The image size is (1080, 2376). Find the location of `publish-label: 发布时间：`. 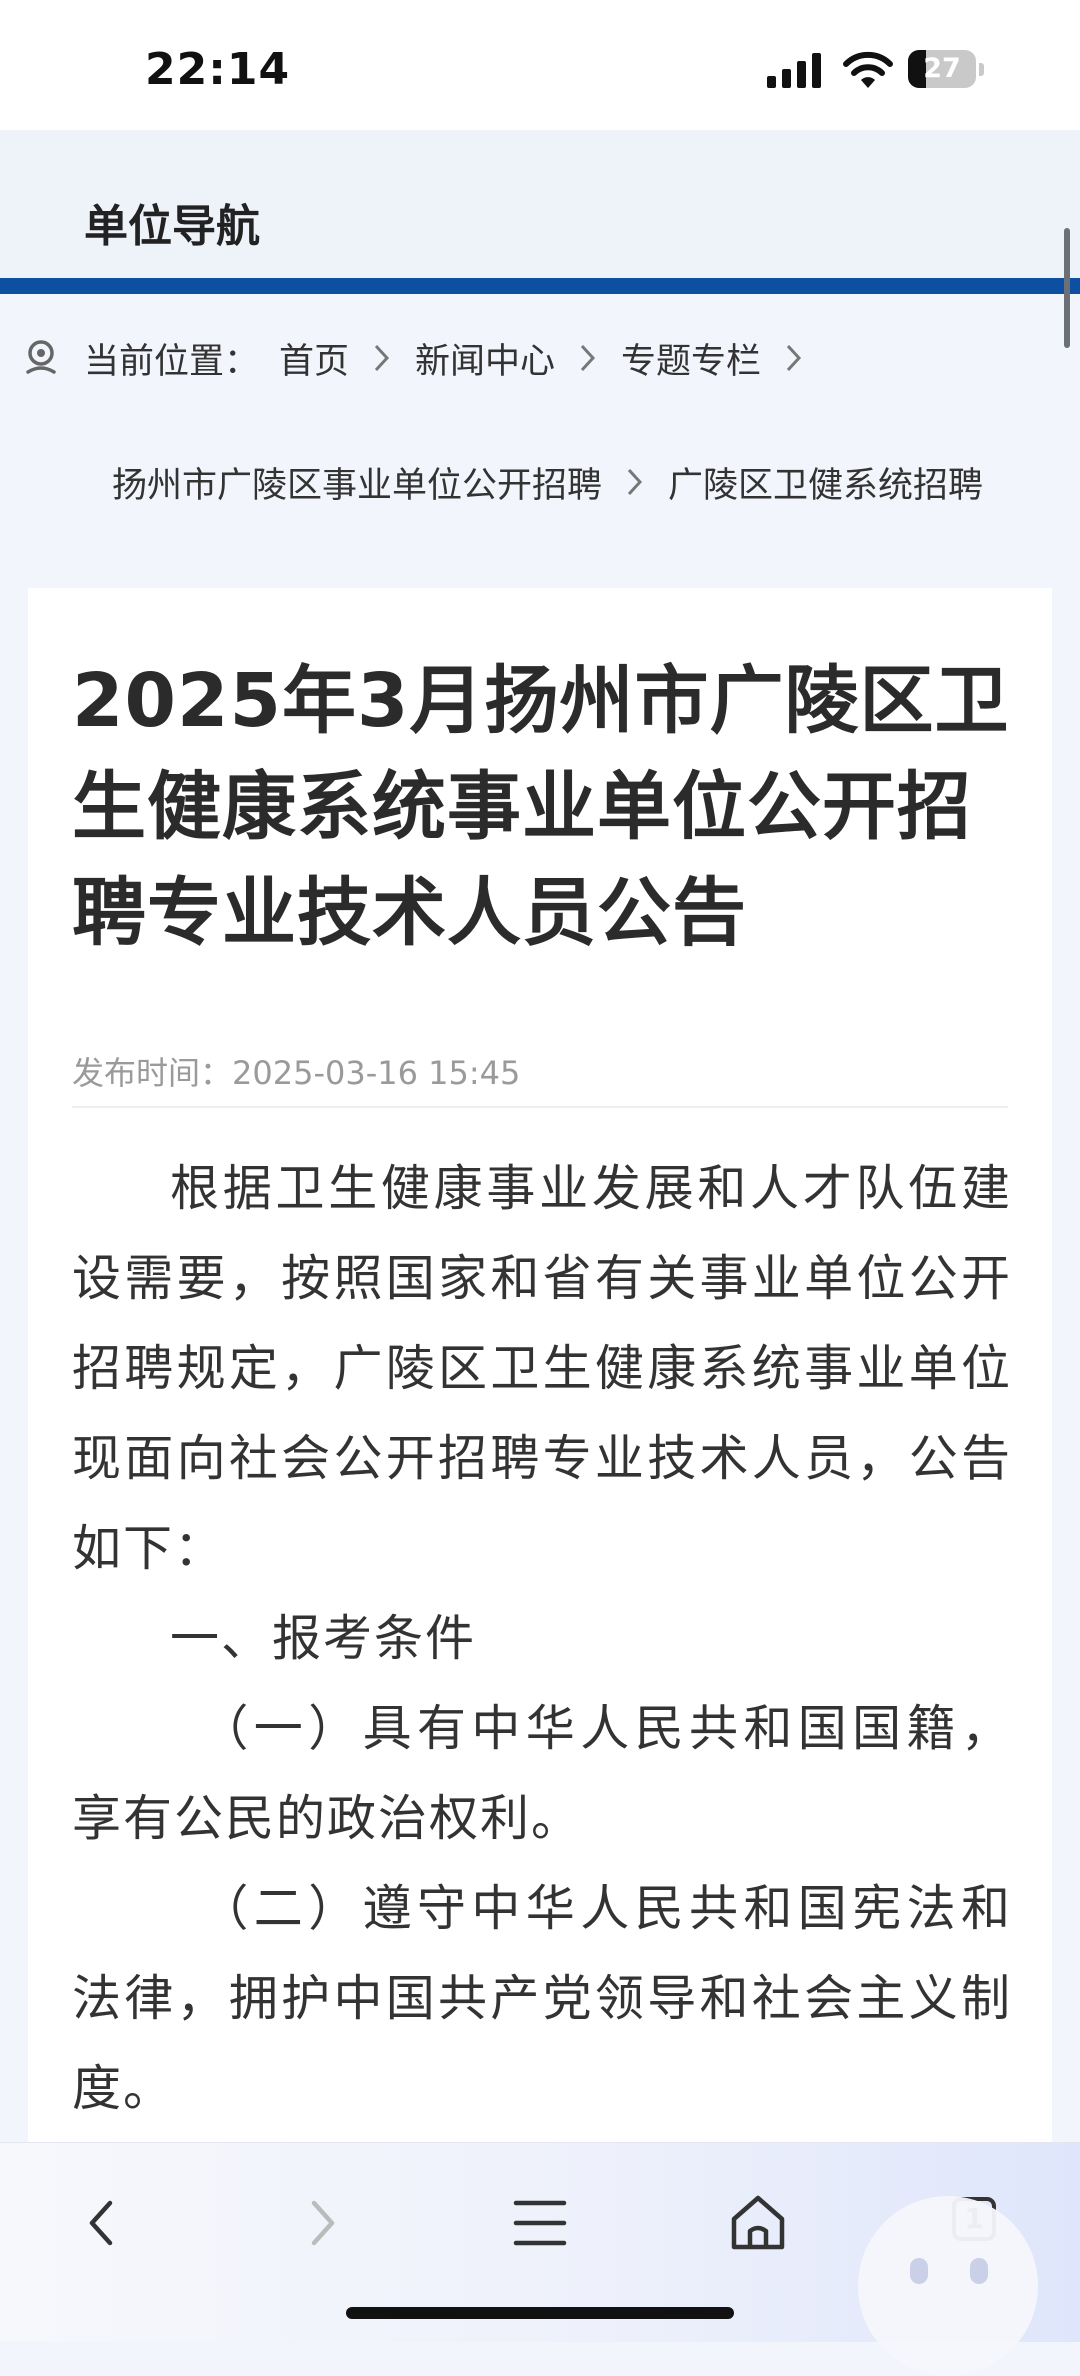

publish-label: 发布时间： is located at coordinates (152, 1073).